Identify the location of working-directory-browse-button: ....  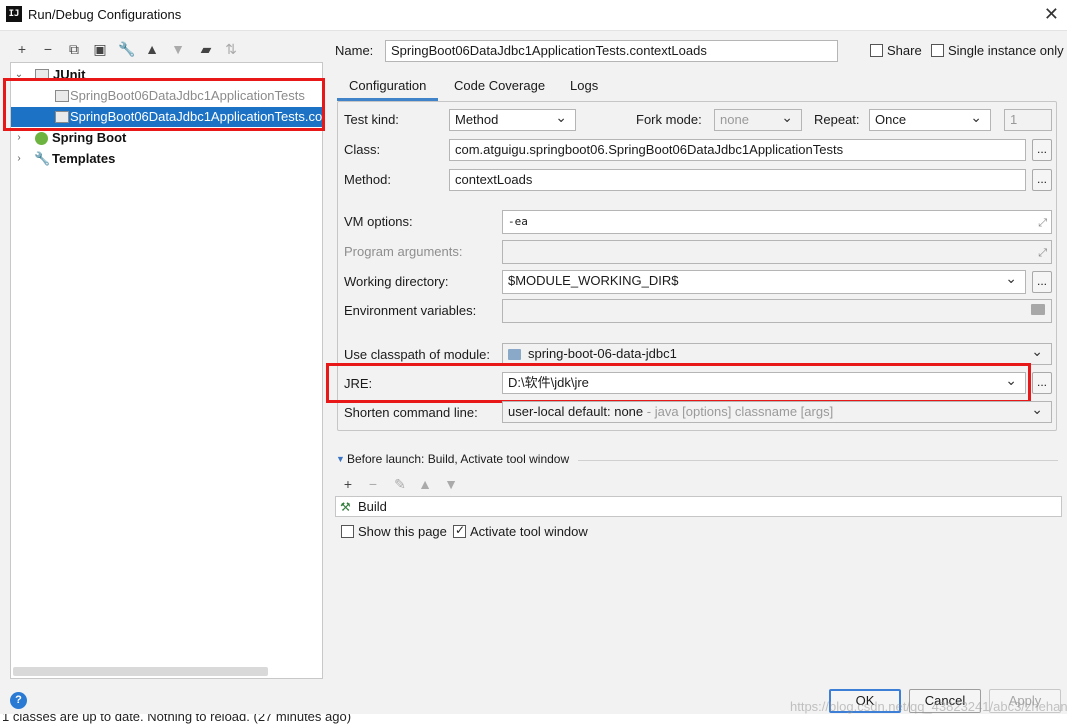
(1042, 282).